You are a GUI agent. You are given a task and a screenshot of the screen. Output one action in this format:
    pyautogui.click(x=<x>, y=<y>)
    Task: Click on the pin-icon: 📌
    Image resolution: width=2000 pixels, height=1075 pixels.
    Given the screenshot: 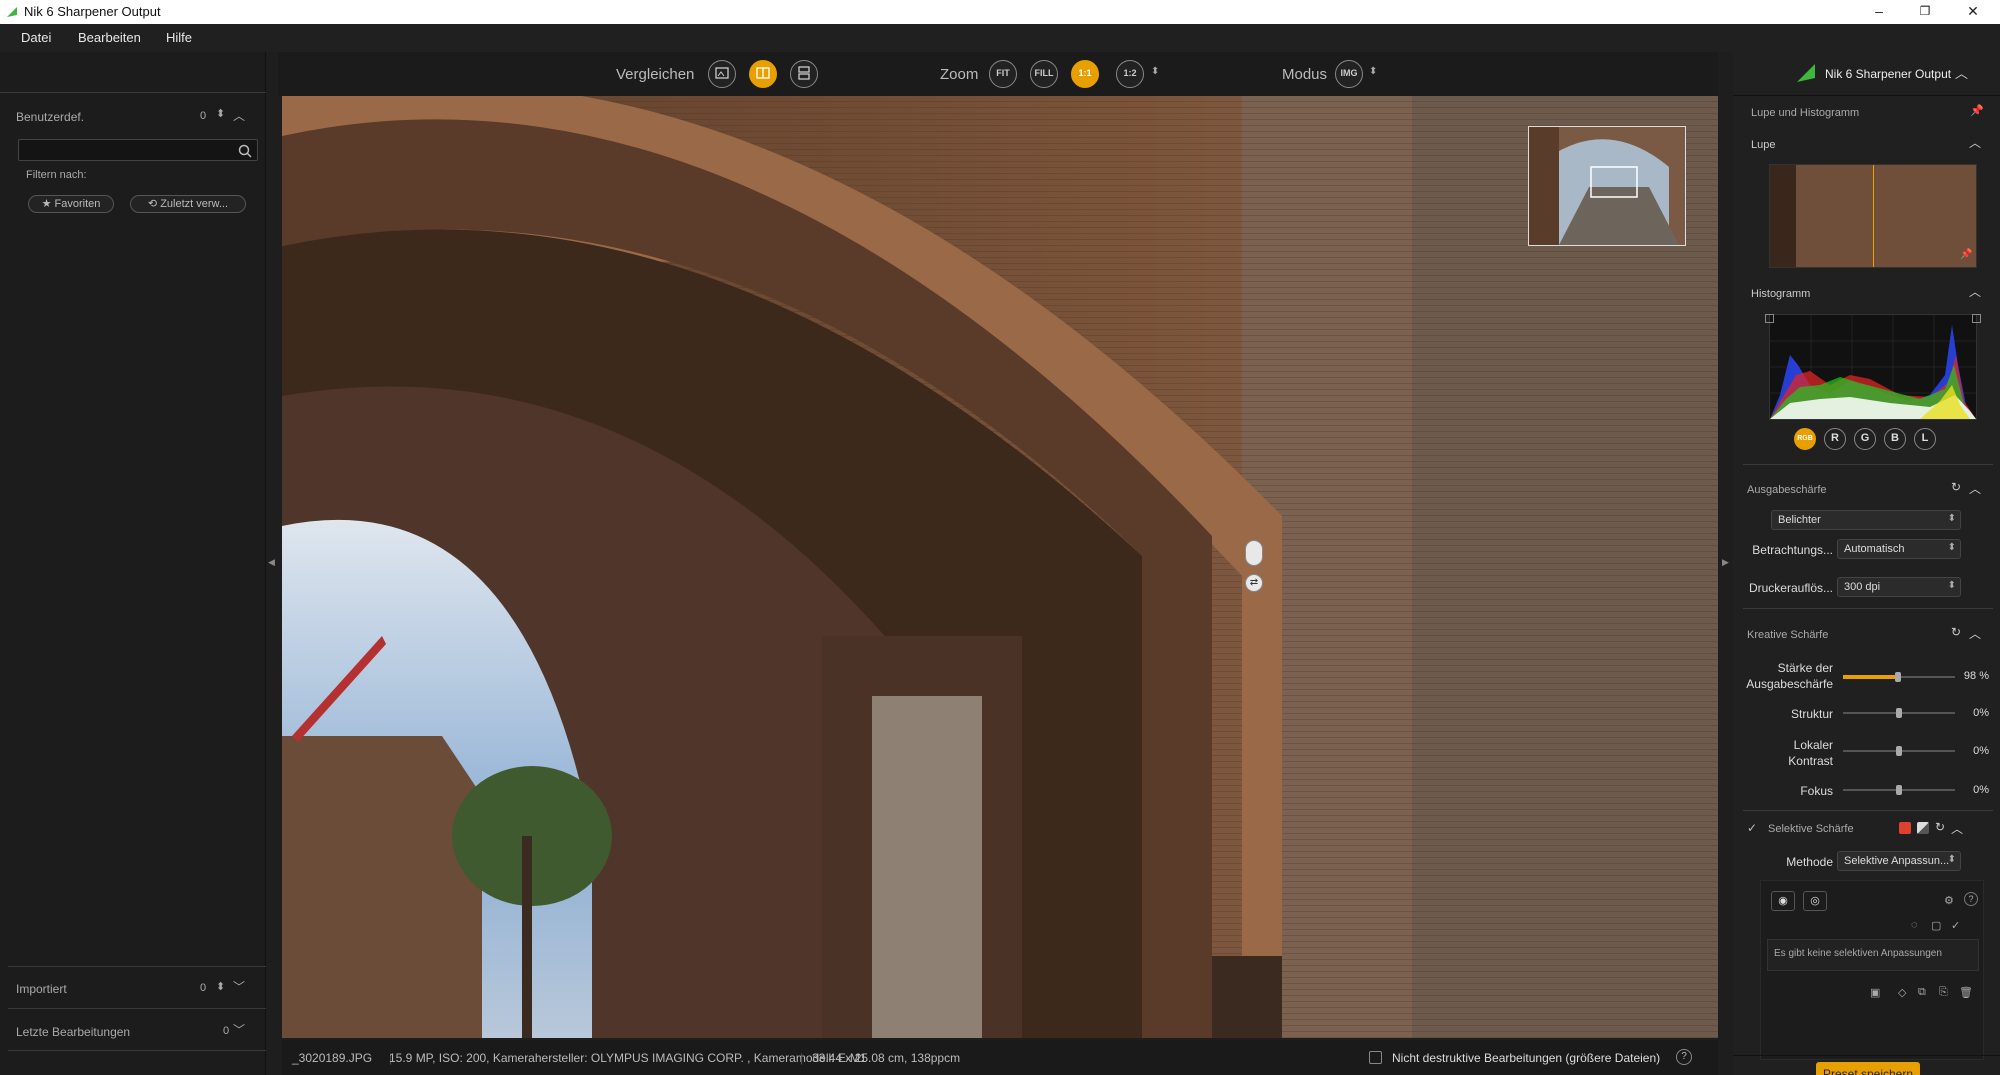 What is the action you would take?
    pyautogui.click(x=1977, y=110)
    